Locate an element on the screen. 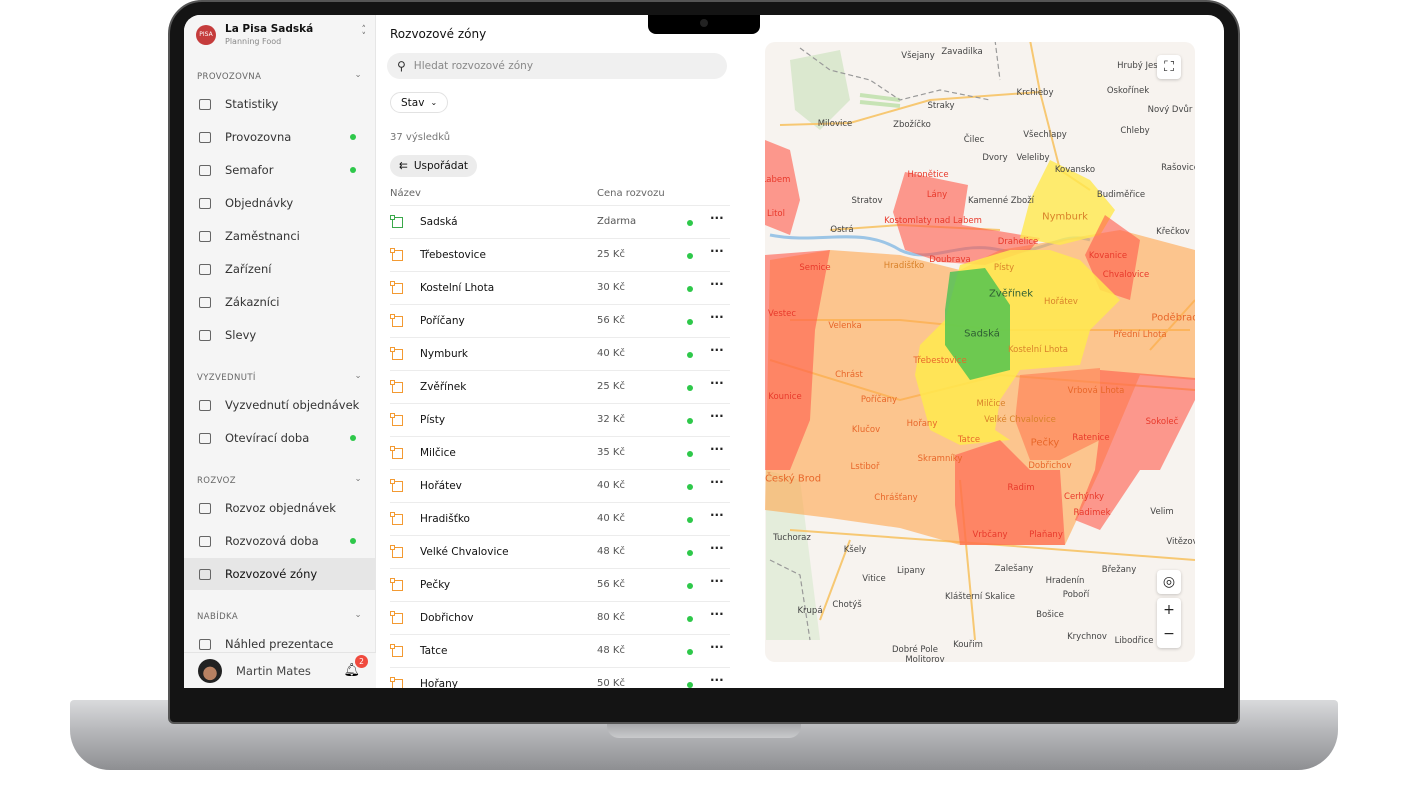 The height and width of the screenshot is (800, 1416). map-place-label: Poděbrady is located at coordinates (1173, 318).